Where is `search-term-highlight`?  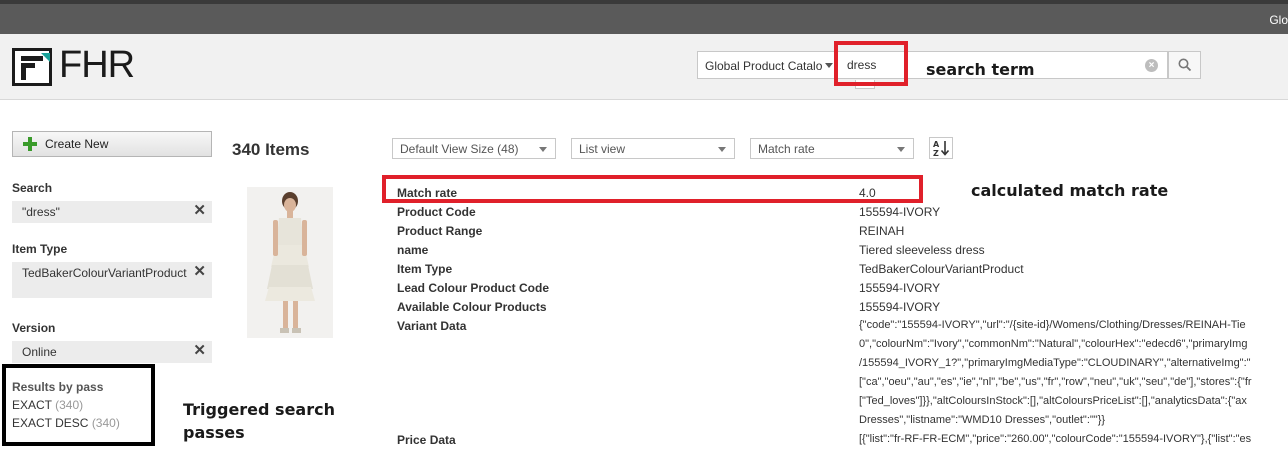
search-term-highlight is located at coordinates (871, 63).